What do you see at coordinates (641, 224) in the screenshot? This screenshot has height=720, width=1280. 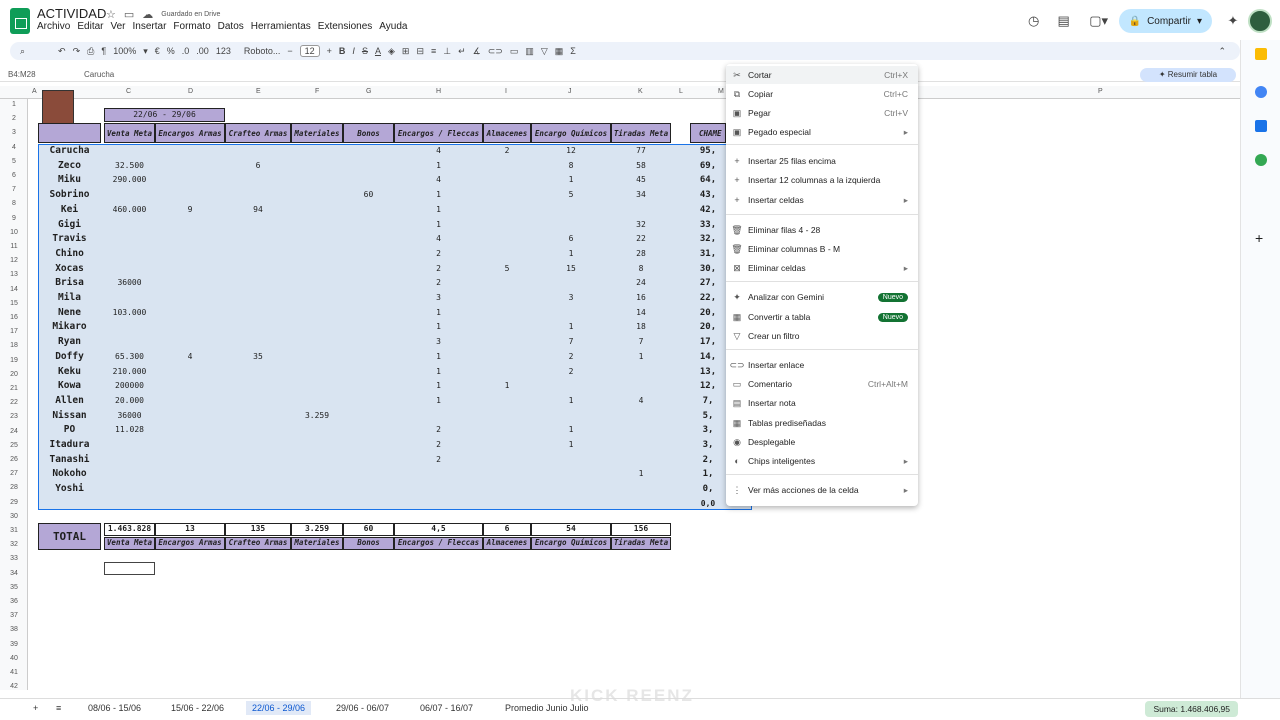 I see `table-cell: 32` at bounding box center [641, 224].